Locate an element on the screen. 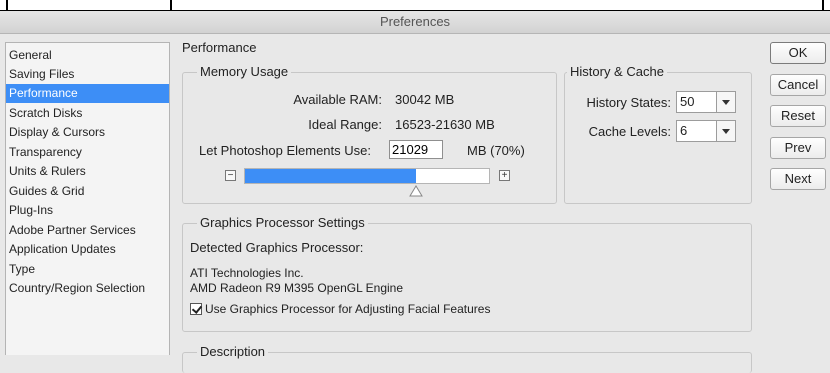 The width and height of the screenshot is (830, 373). memory-slider is located at coordinates (367, 176).